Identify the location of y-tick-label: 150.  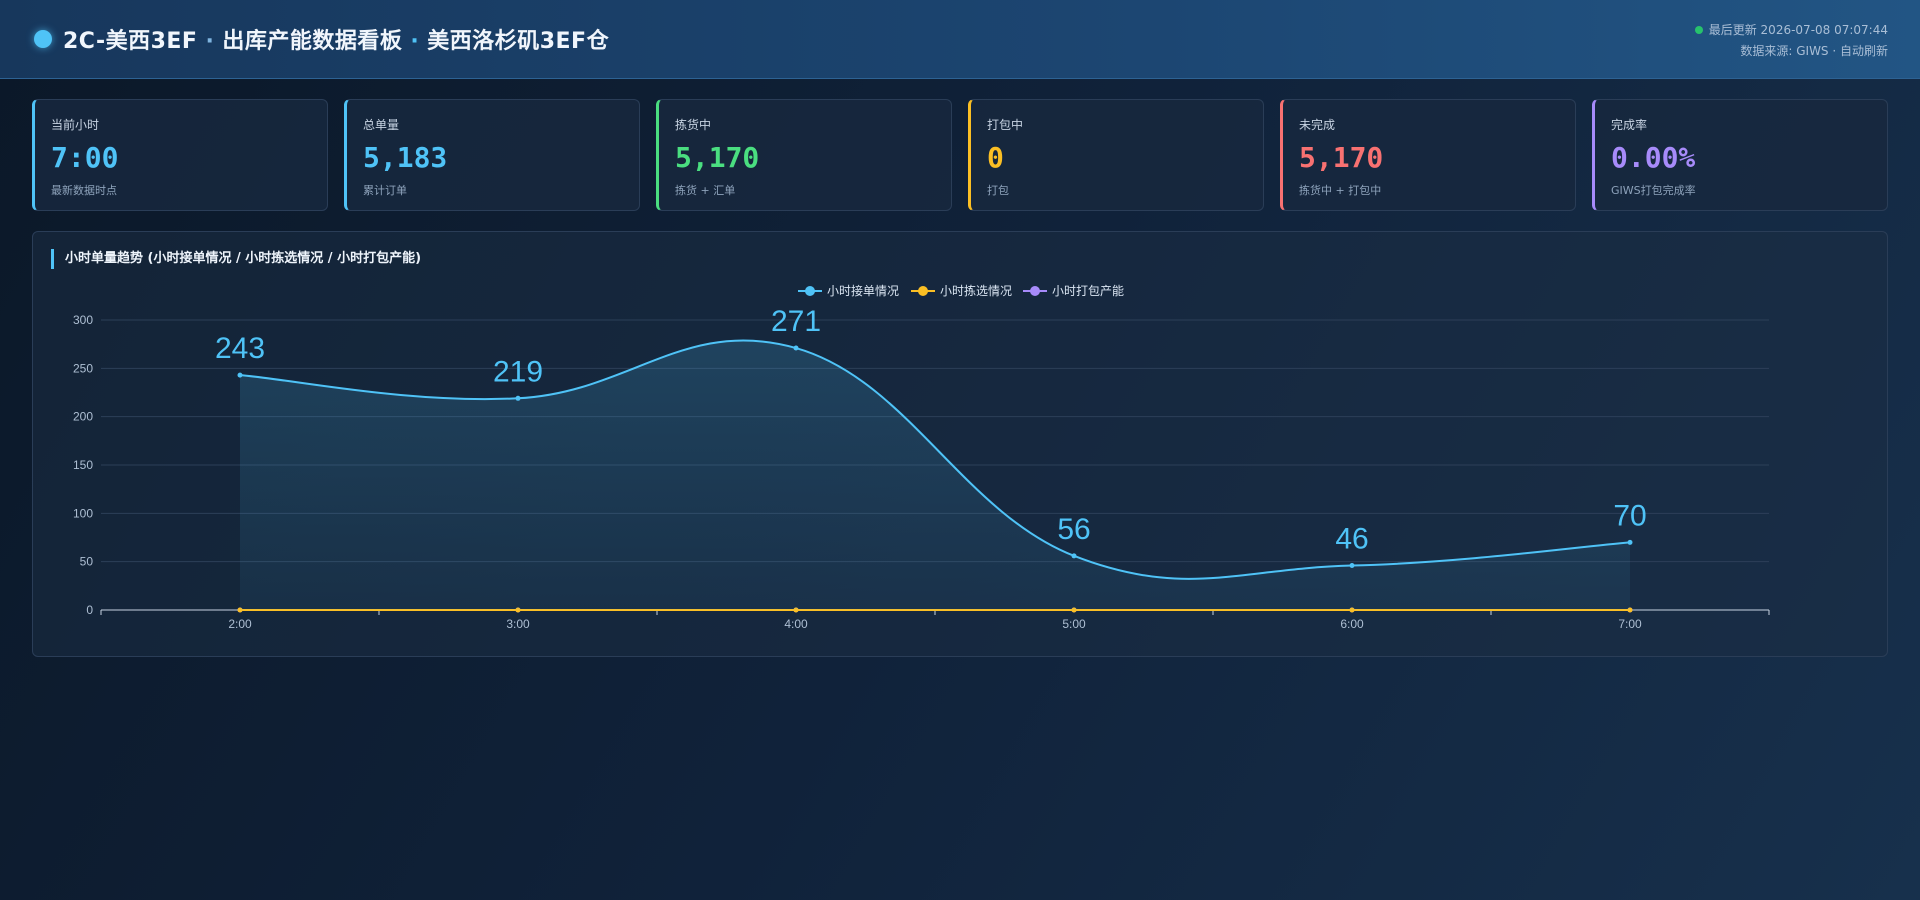
(83, 465).